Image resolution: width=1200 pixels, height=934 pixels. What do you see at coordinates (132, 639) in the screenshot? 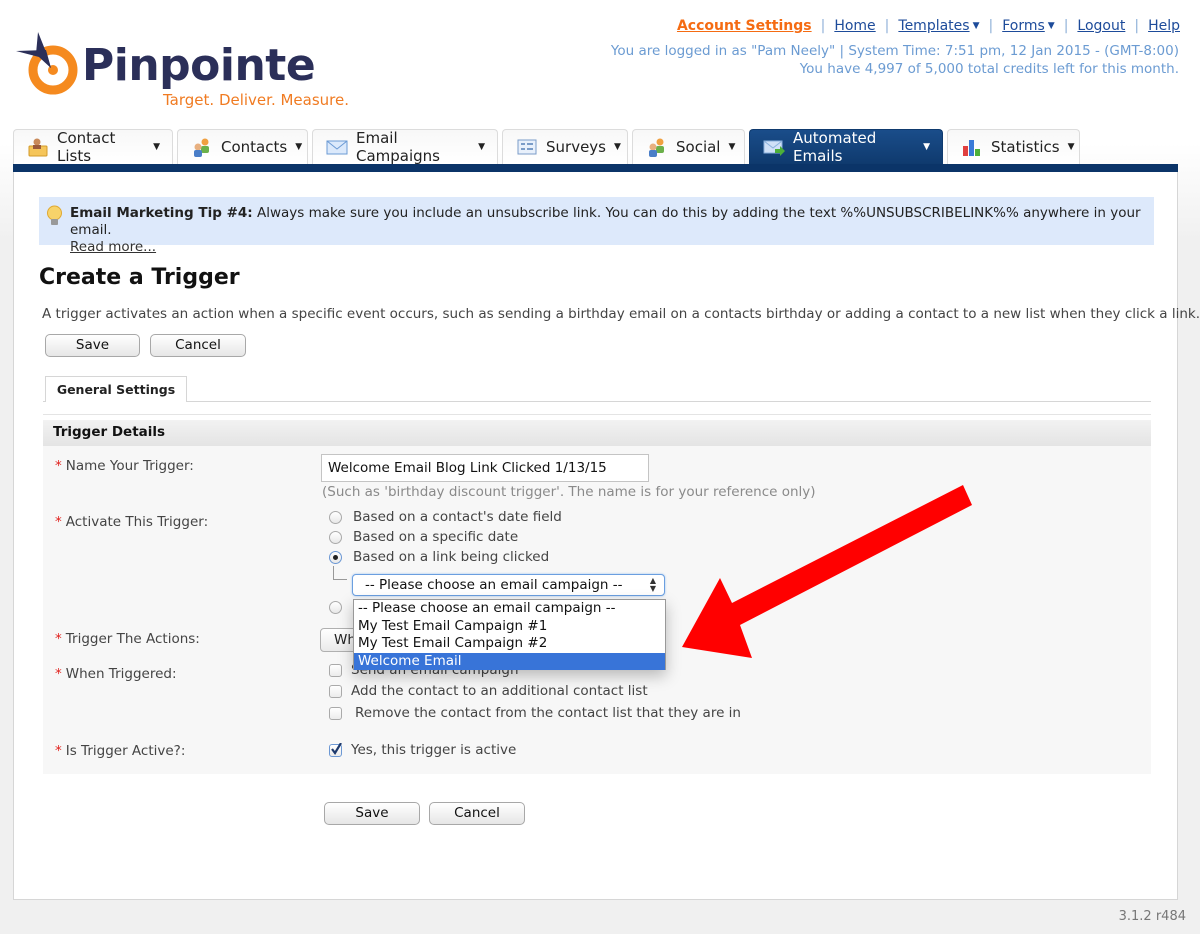
I see `actions-label-text: Trigger The Actions:` at bounding box center [132, 639].